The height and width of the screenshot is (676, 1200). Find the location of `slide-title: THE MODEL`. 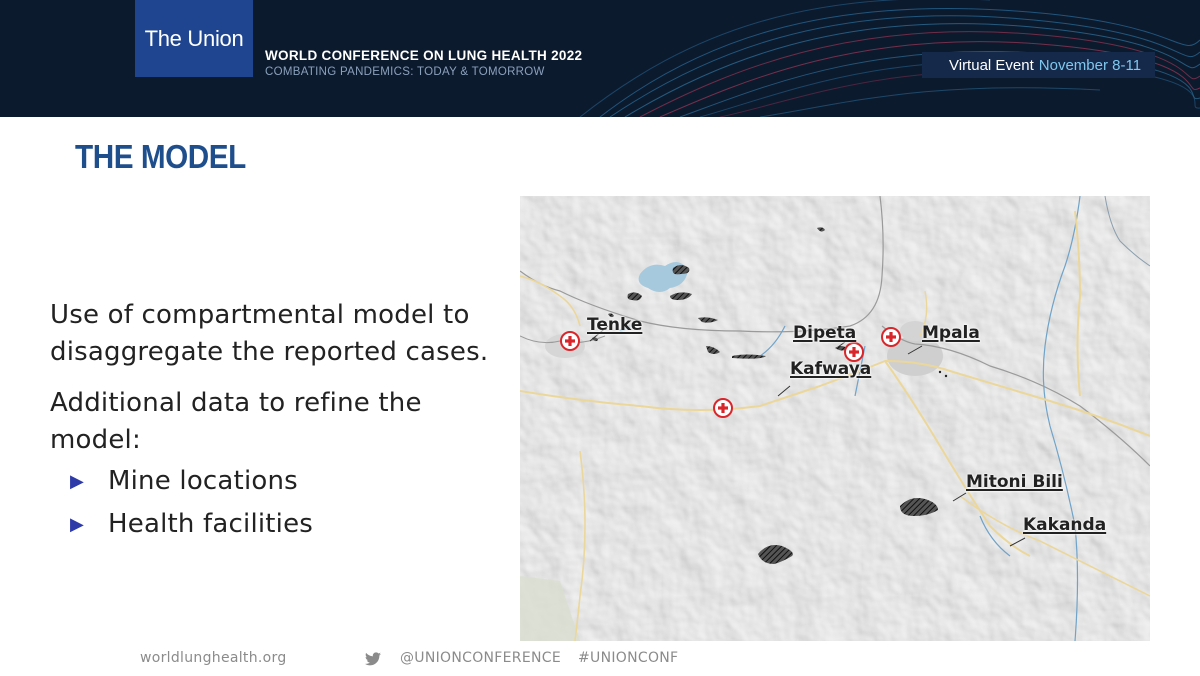

slide-title: THE MODEL is located at coordinates (160, 156).